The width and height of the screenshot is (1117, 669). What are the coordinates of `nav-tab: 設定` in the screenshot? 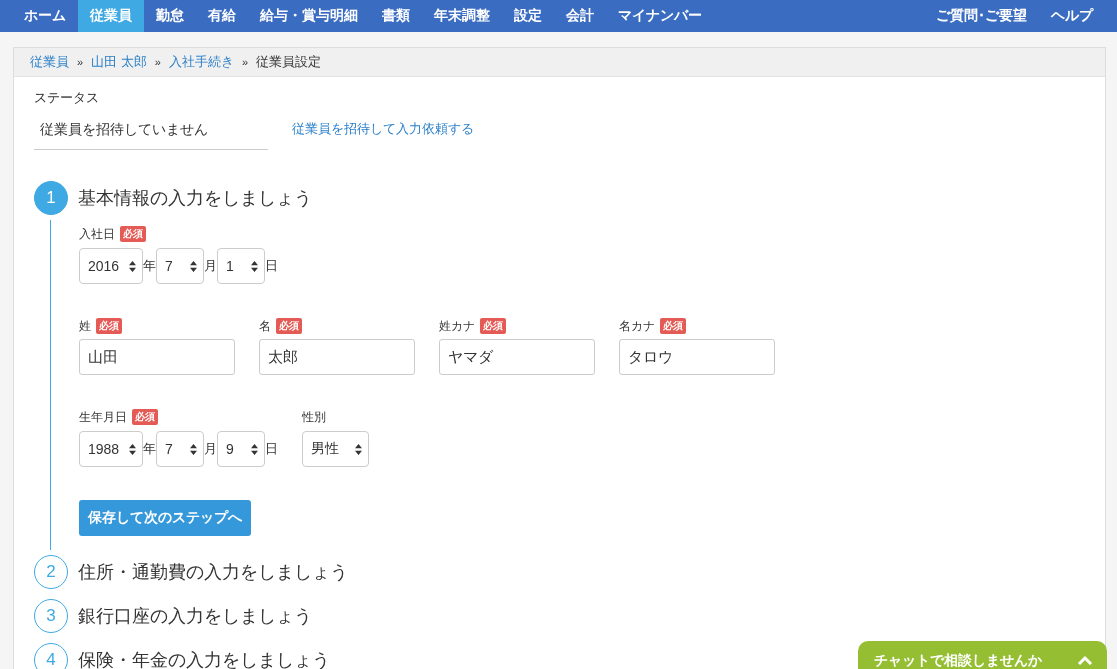 It's located at (528, 16).